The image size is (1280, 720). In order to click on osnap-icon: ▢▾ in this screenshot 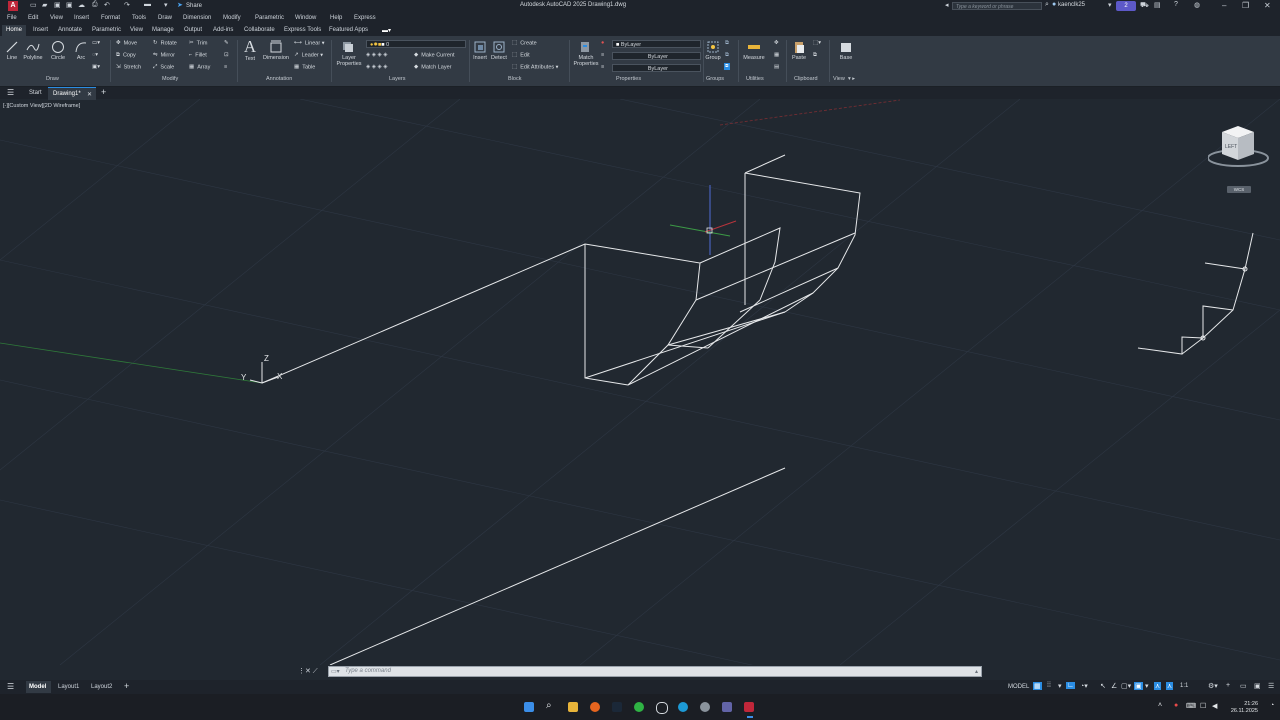, I will do `click(1126, 686)`.